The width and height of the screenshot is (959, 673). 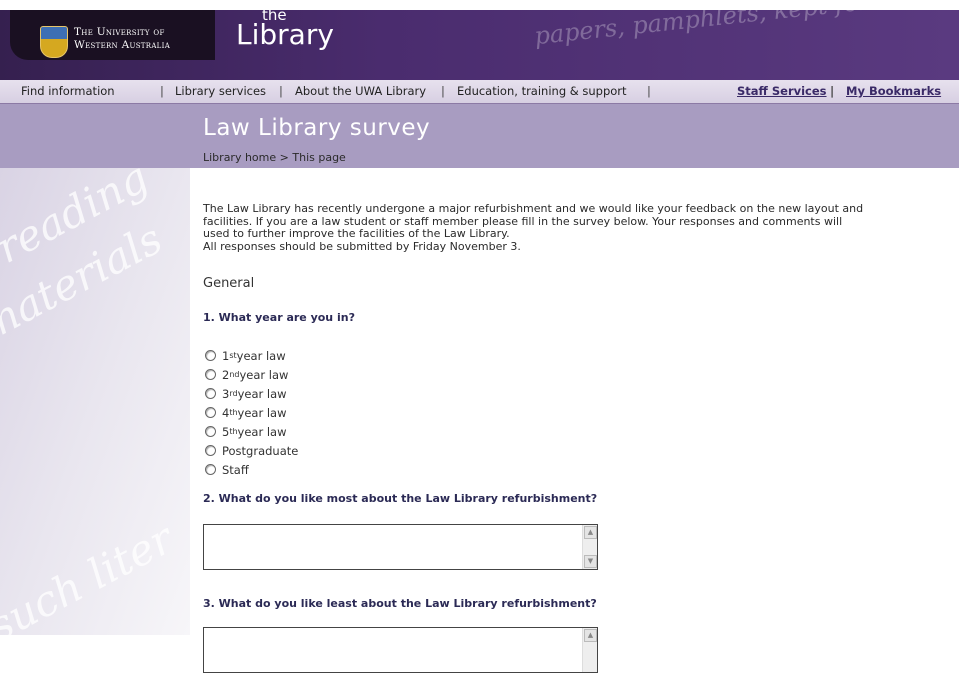 I want to click on left-watermark-panel: reading materials such liter, so click(x=95, y=401).